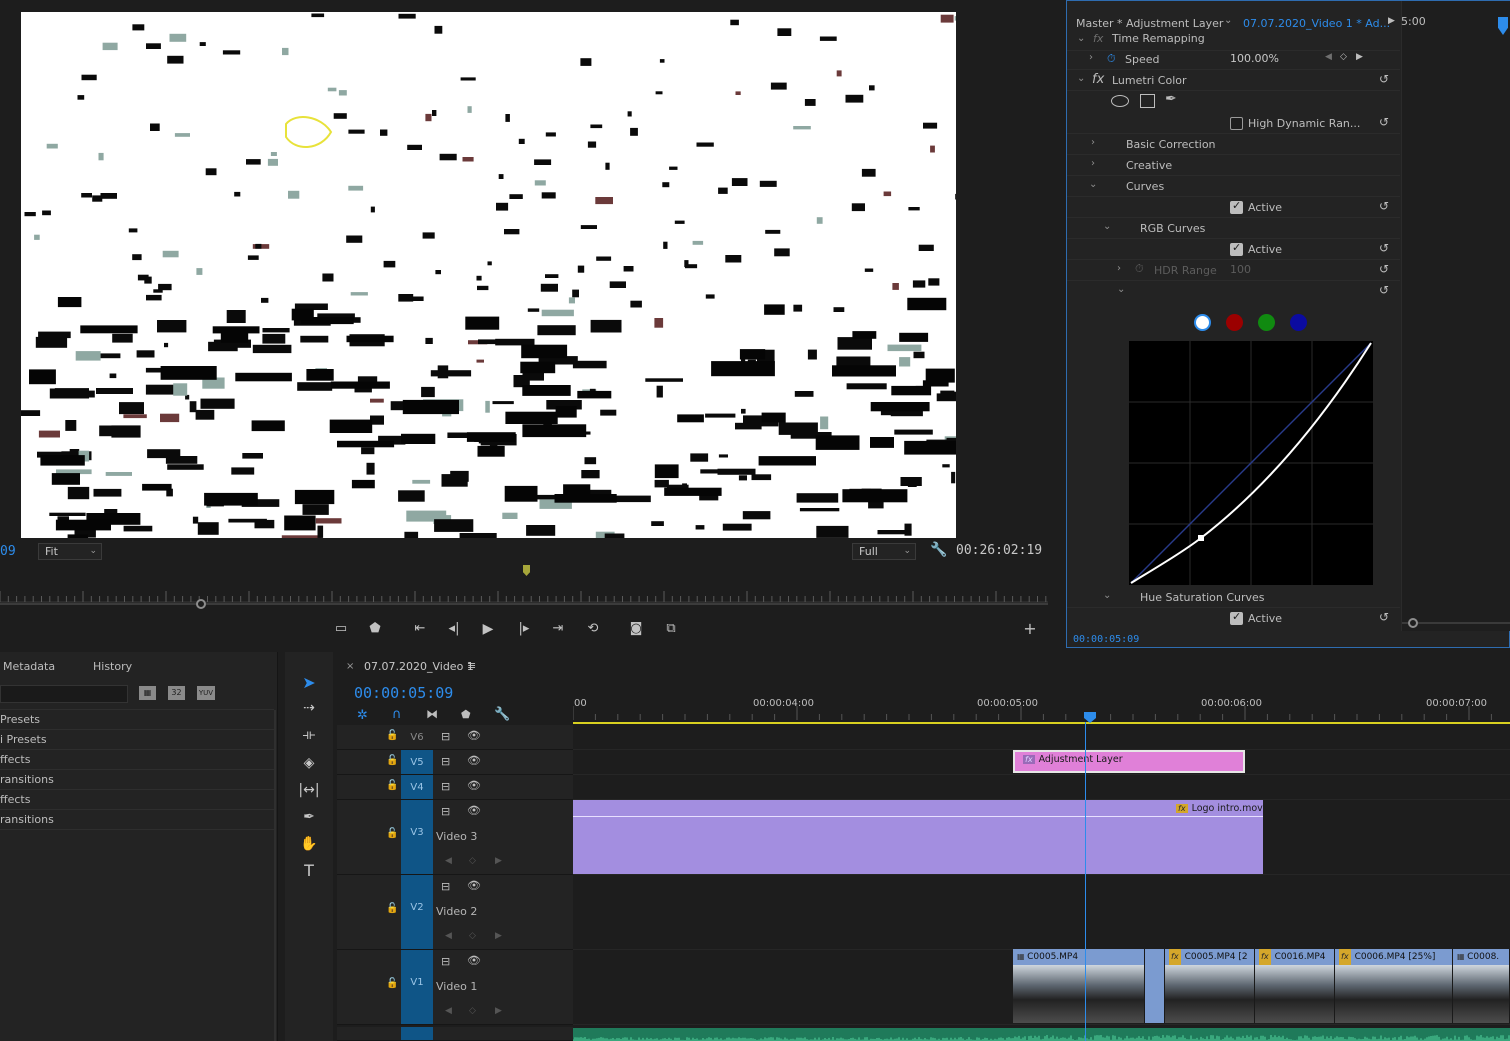 The height and width of the screenshot is (1041, 1510). Describe the element at coordinates (350, 666) in the screenshot. I see `close-icon: ×` at that location.